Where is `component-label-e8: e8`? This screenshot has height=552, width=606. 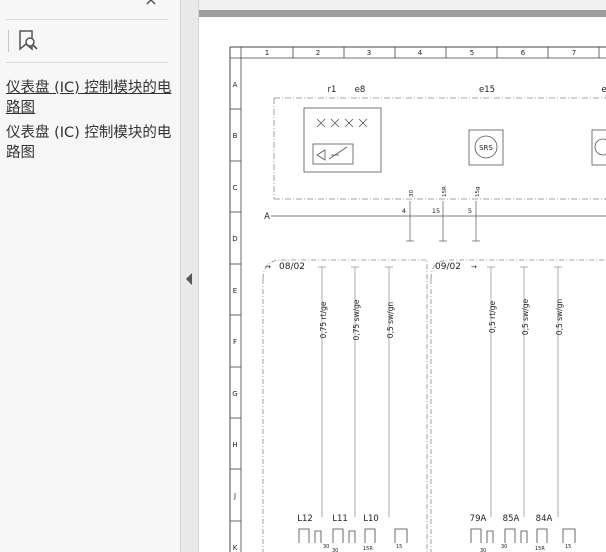
component-label-e8: e8 is located at coordinates (360, 90).